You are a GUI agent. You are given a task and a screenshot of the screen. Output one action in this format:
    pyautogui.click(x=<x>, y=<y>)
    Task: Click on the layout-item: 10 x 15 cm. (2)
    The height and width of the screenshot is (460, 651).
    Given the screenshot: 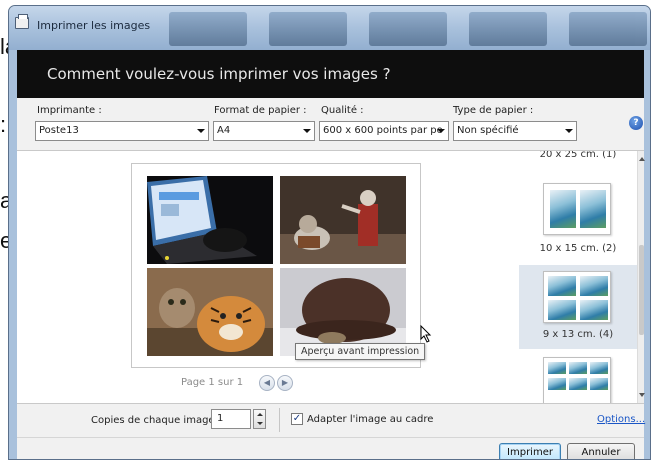 What is the action you would take?
    pyautogui.click(x=578, y=221)
    